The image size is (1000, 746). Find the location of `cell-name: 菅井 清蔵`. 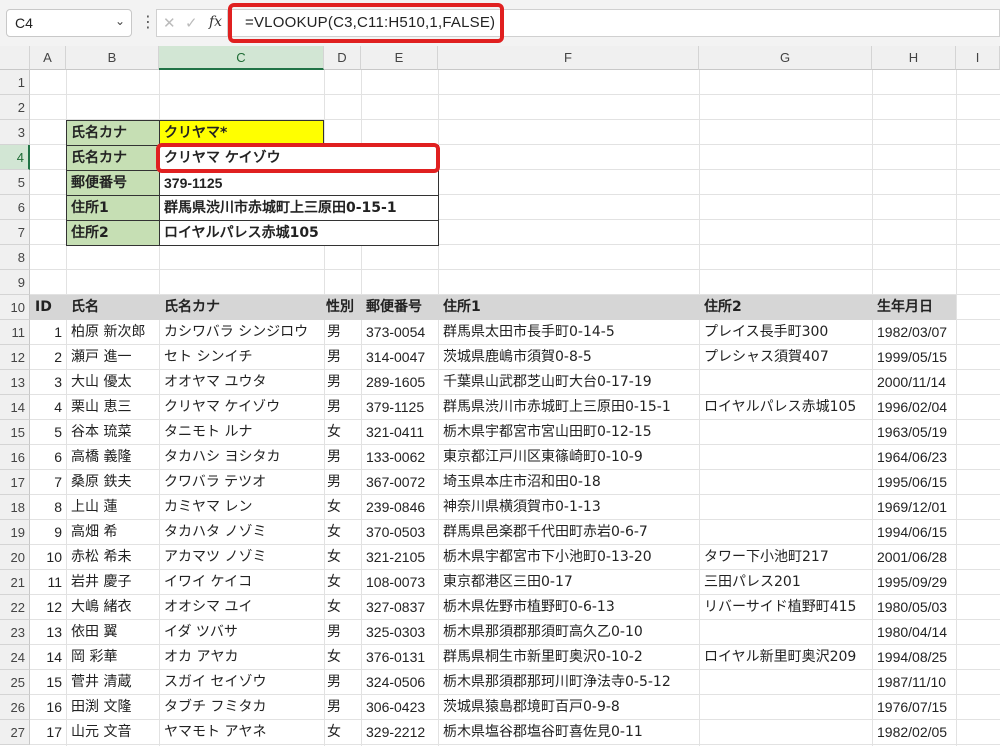

cell-name: 菅井 清蔵 is located at coordinates (112, 682).